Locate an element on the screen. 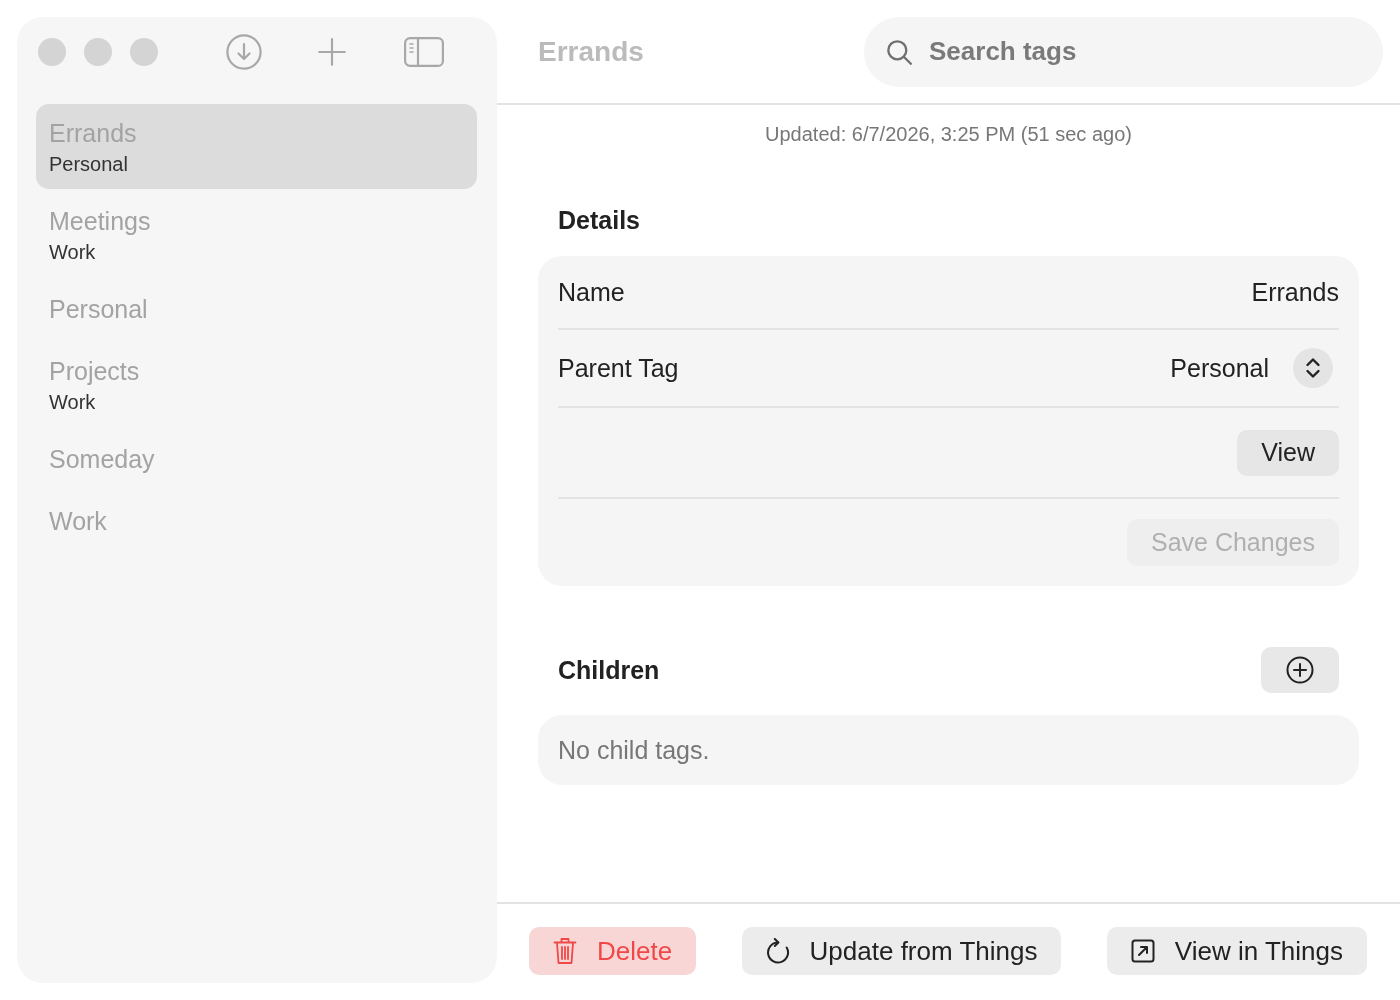 The height and width of the screenshot is (1000, 1400). download-icon is located at coordinates (244, 52).